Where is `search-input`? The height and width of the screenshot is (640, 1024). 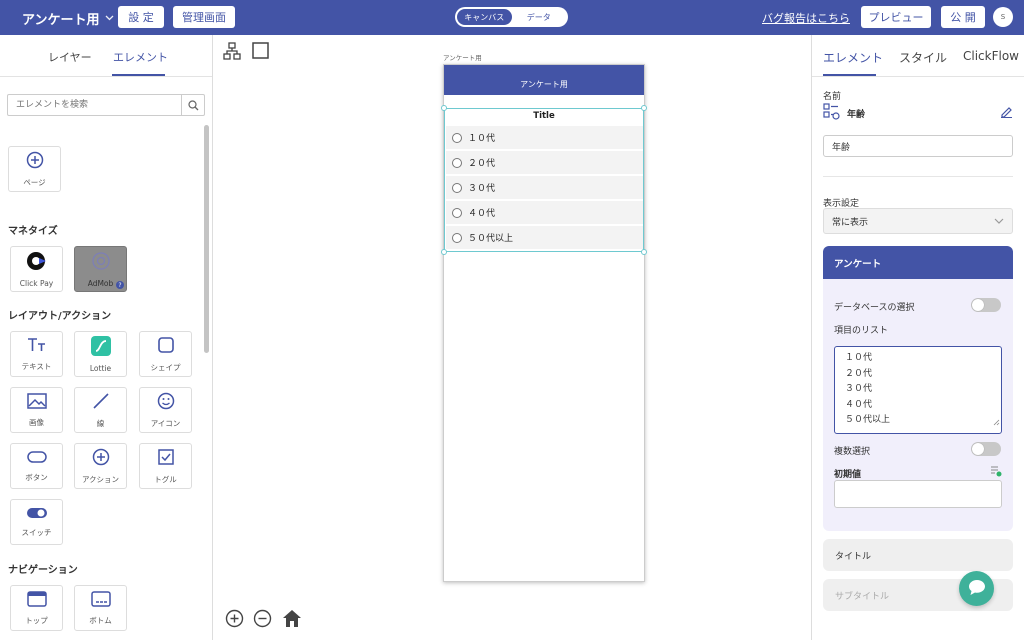
search-input is located at coordinates (95, 105).